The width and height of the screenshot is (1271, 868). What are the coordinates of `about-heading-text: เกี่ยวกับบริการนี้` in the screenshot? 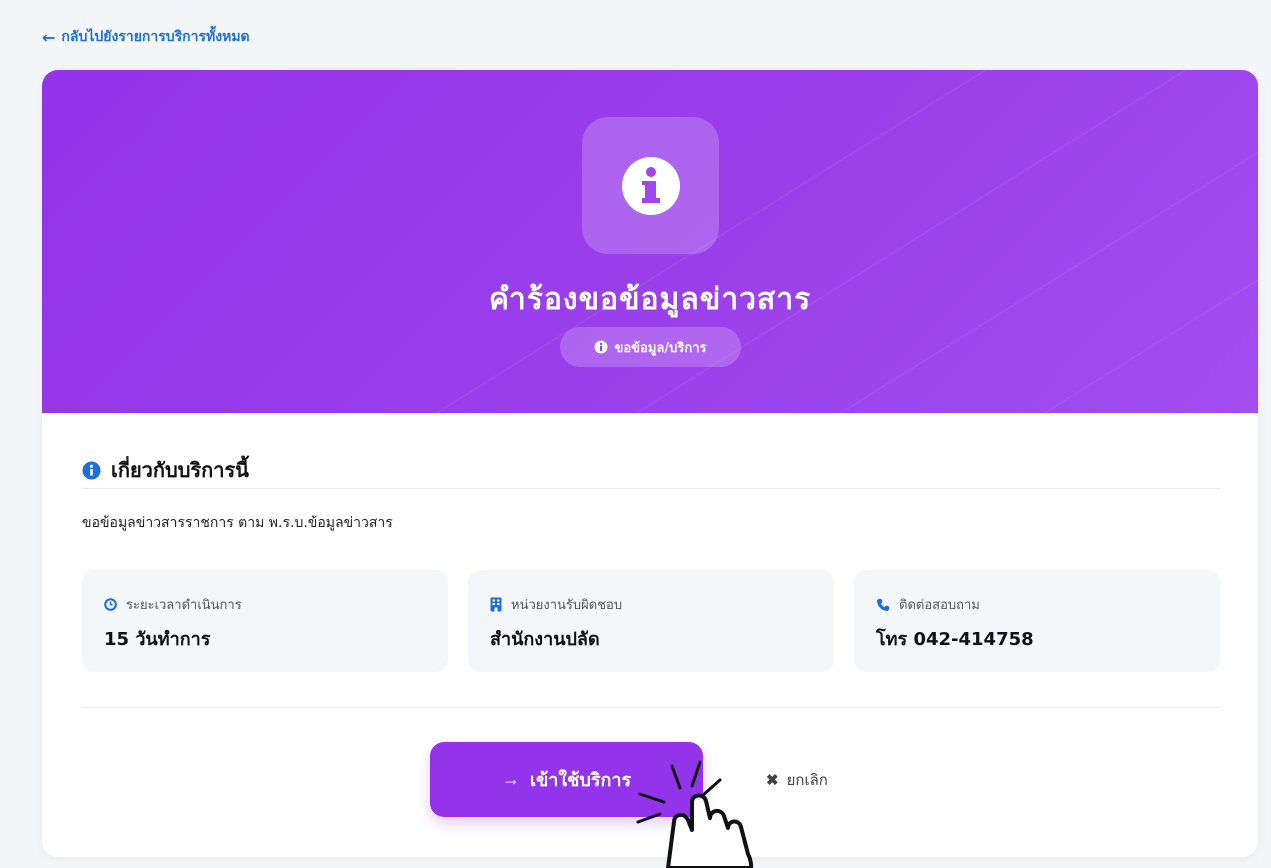 It's located at (180, 470).